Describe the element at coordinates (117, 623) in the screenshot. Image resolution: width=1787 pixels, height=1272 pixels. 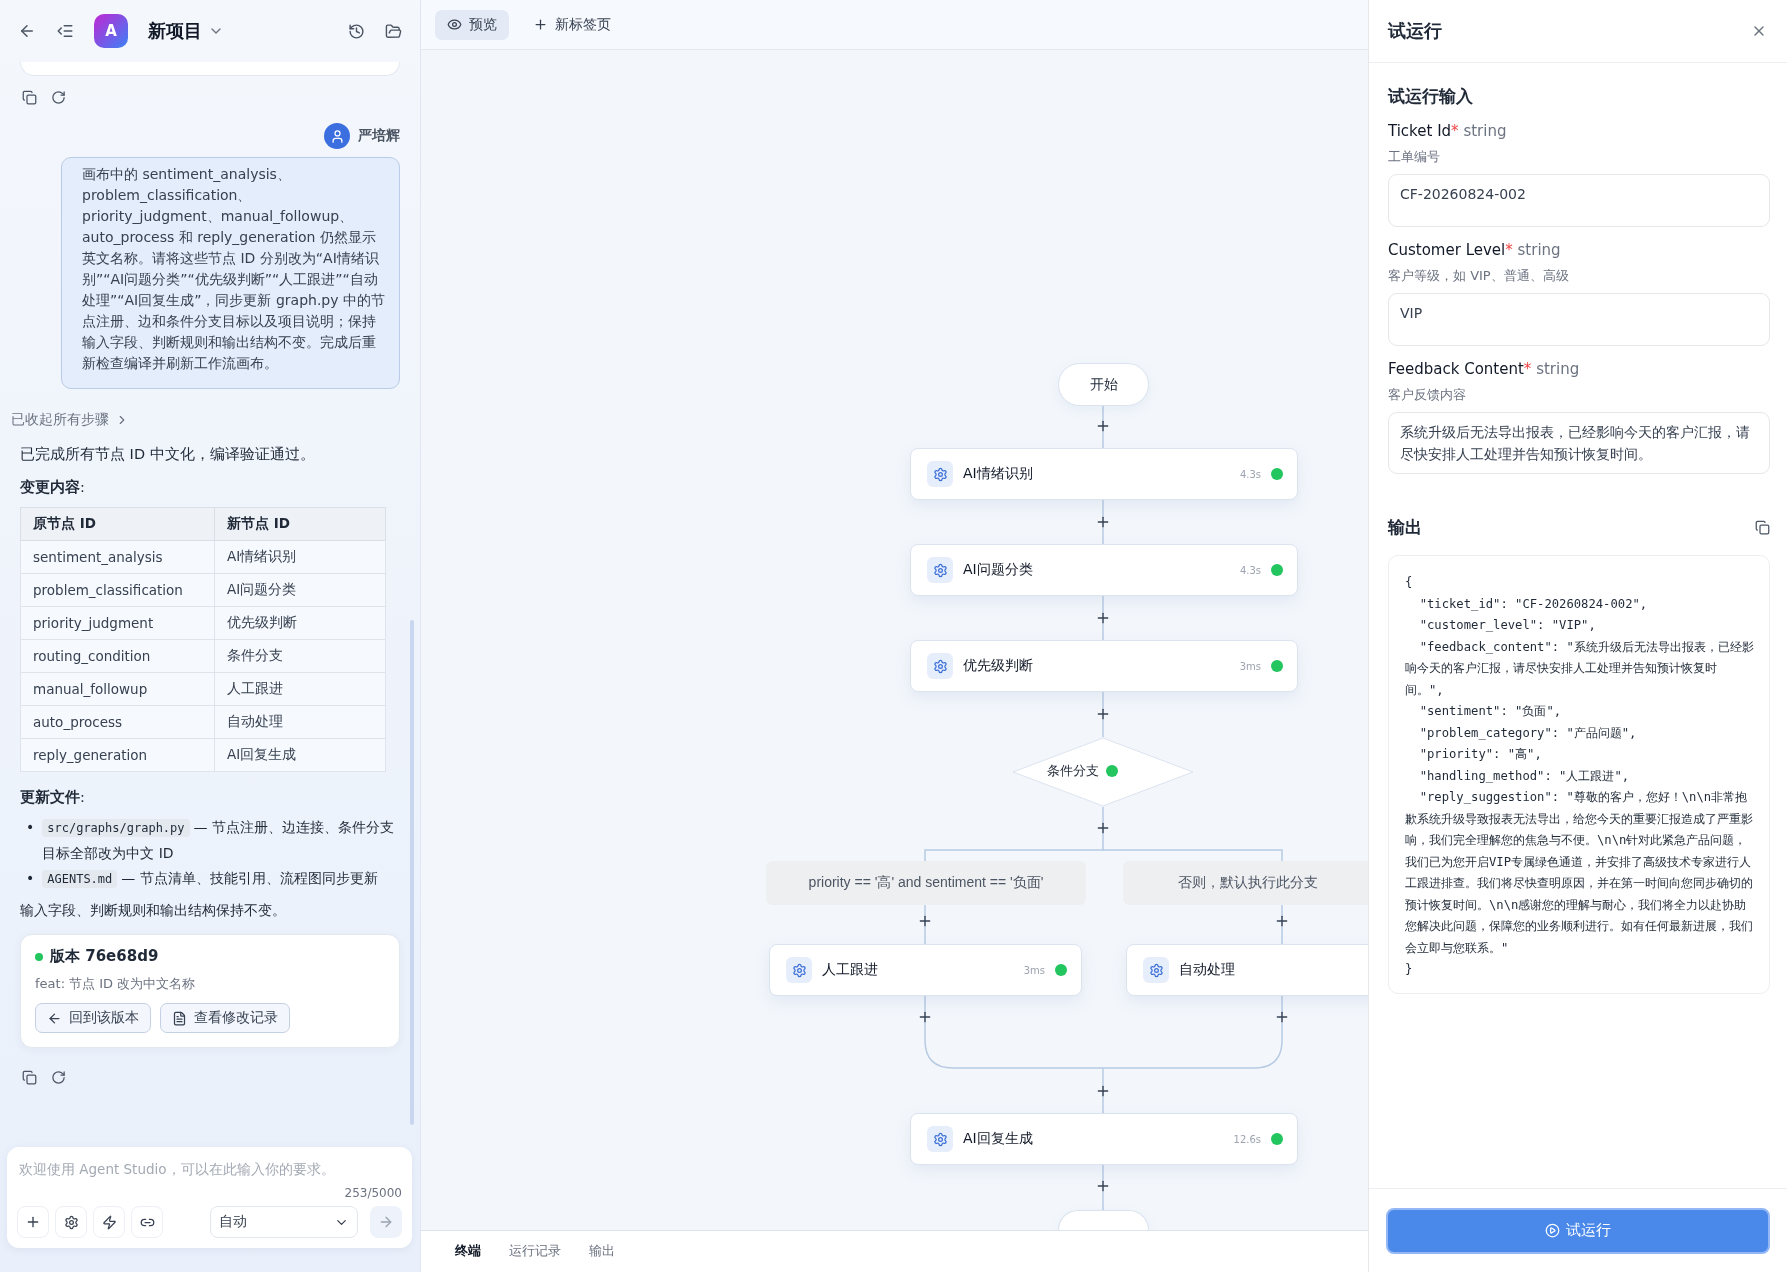
I see `table-cell: priority_judgment` at that location.